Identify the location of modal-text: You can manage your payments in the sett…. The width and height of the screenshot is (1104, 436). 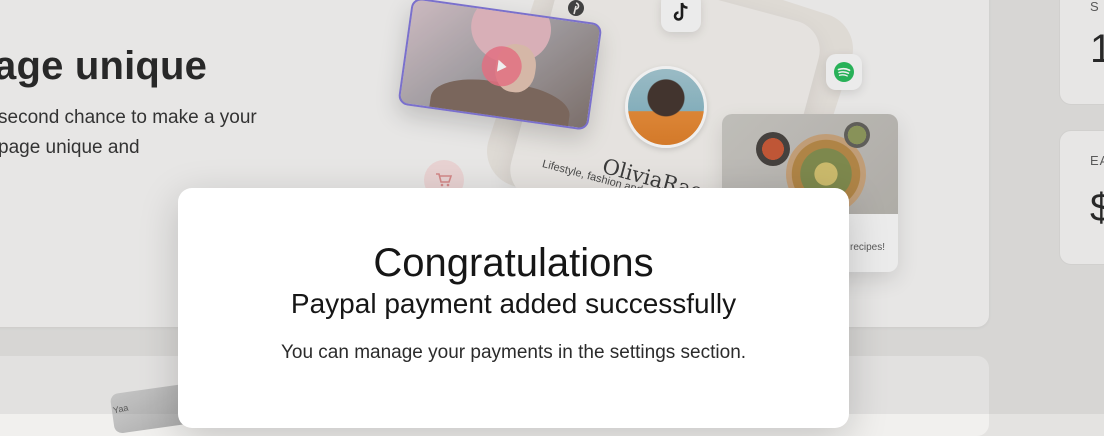
(513, 352).